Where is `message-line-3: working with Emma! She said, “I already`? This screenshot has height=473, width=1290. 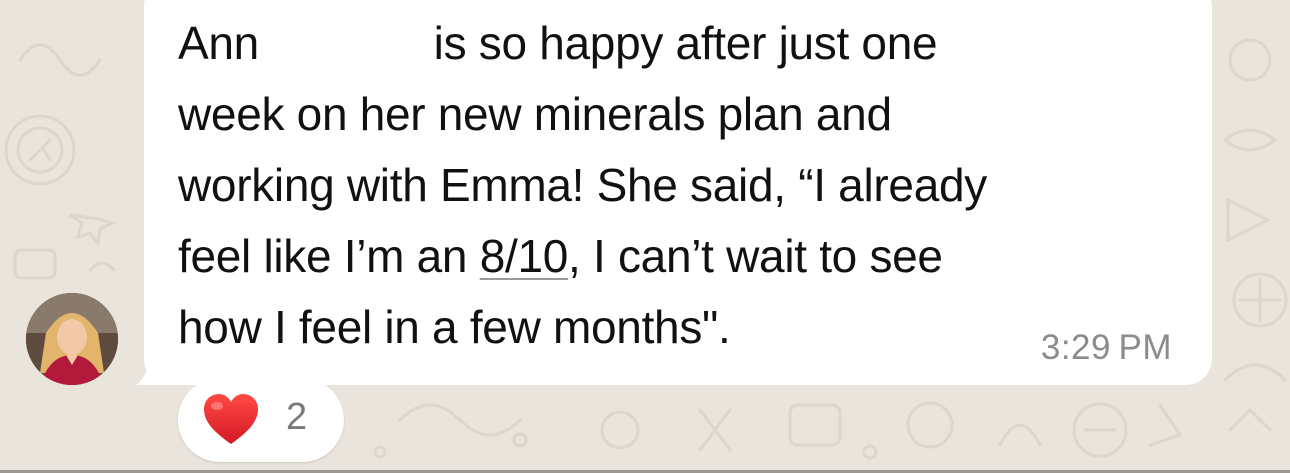 message-line-3: working with Emma! She said, “I already is located at coordinates (582, 185).